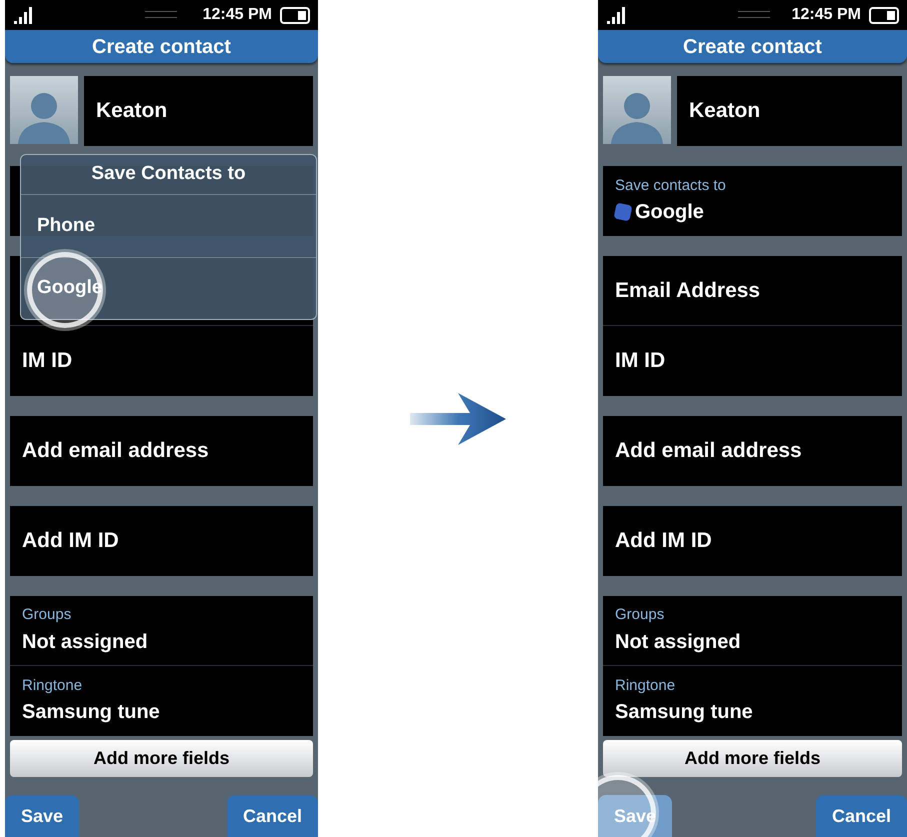 The width and height of the screenshot is (907, 837). Describe the element at coordinates (623, 212) in the screenshot. I see `account-icon` at that location.